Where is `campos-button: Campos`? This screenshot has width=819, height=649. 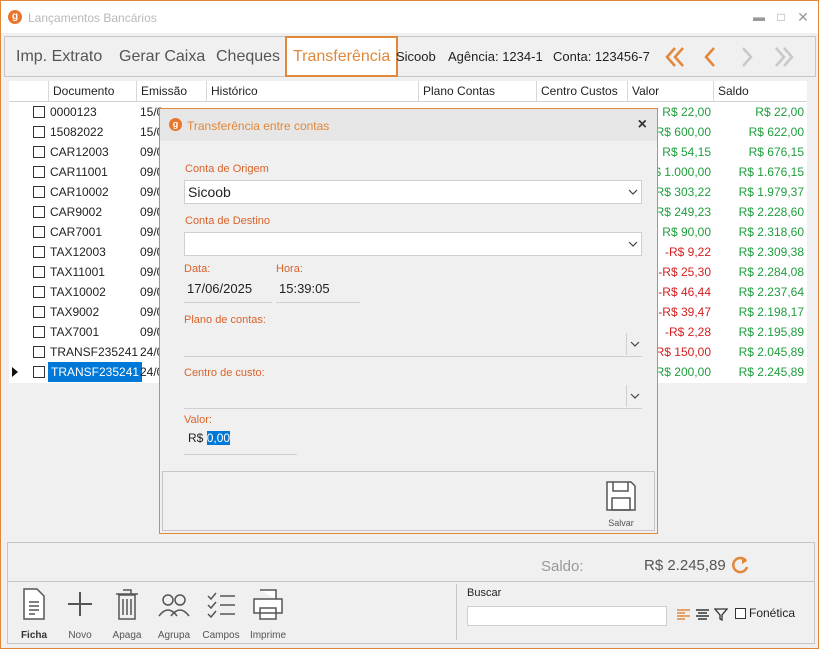
campos-button: Campos is located at coordinates (221, 614).